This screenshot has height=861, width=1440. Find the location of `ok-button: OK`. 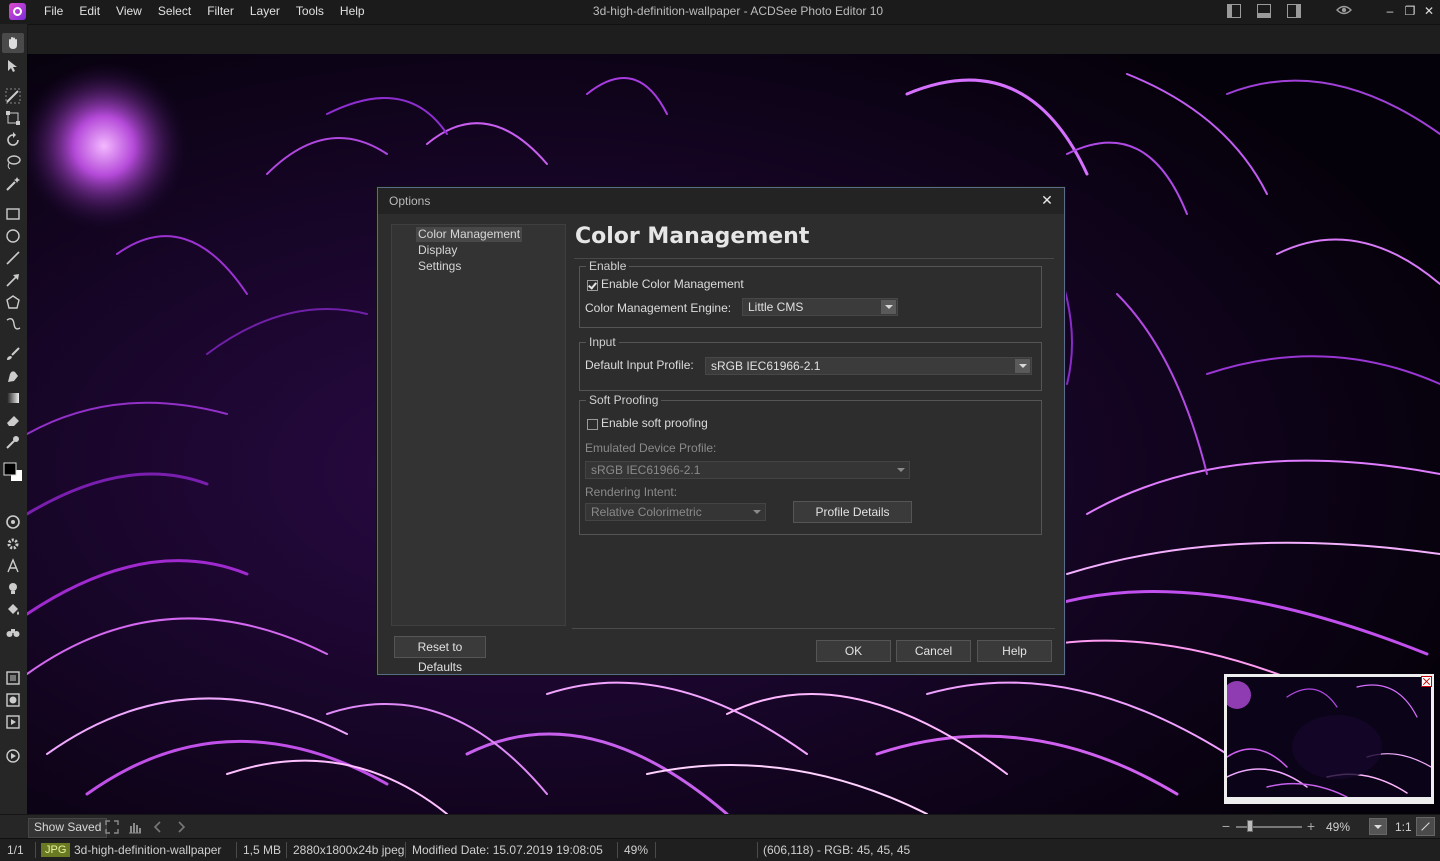

ok-button: OK is located at coordinates (853, 651).